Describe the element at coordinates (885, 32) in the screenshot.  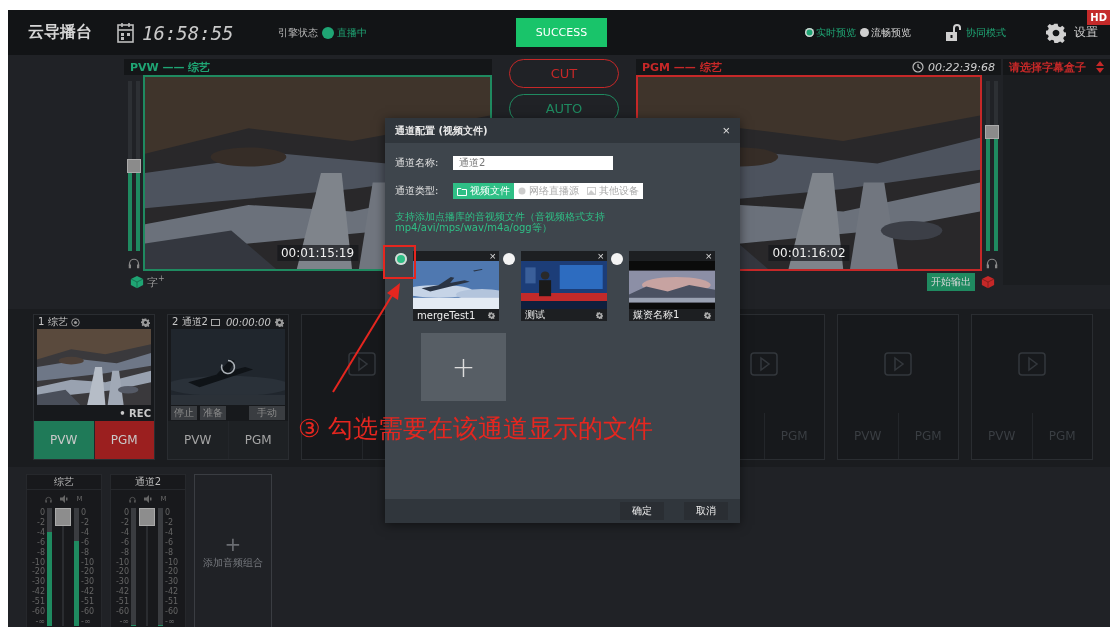
I see `preview-mode-radio: 流畅预览` at that location.